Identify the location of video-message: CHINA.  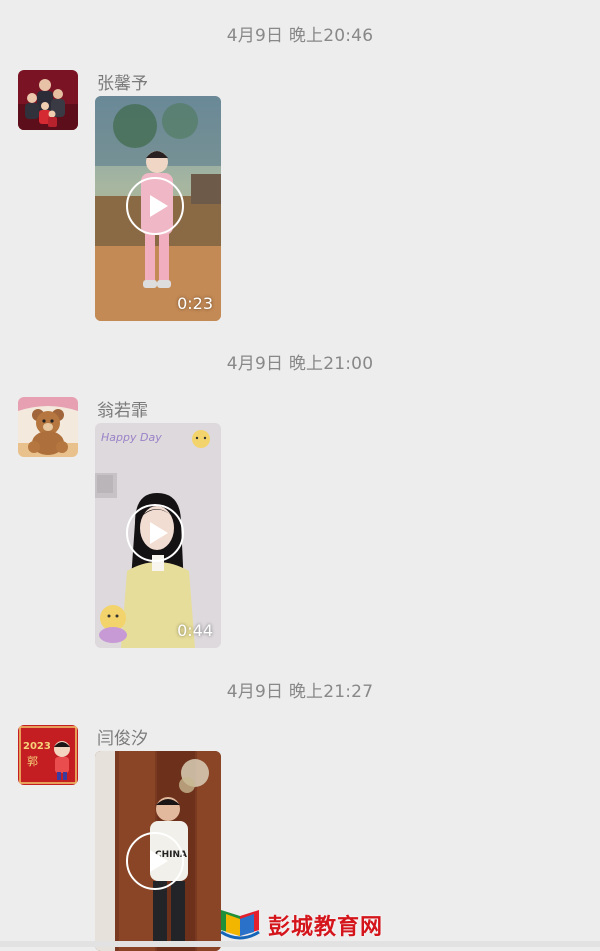
(158, 851).